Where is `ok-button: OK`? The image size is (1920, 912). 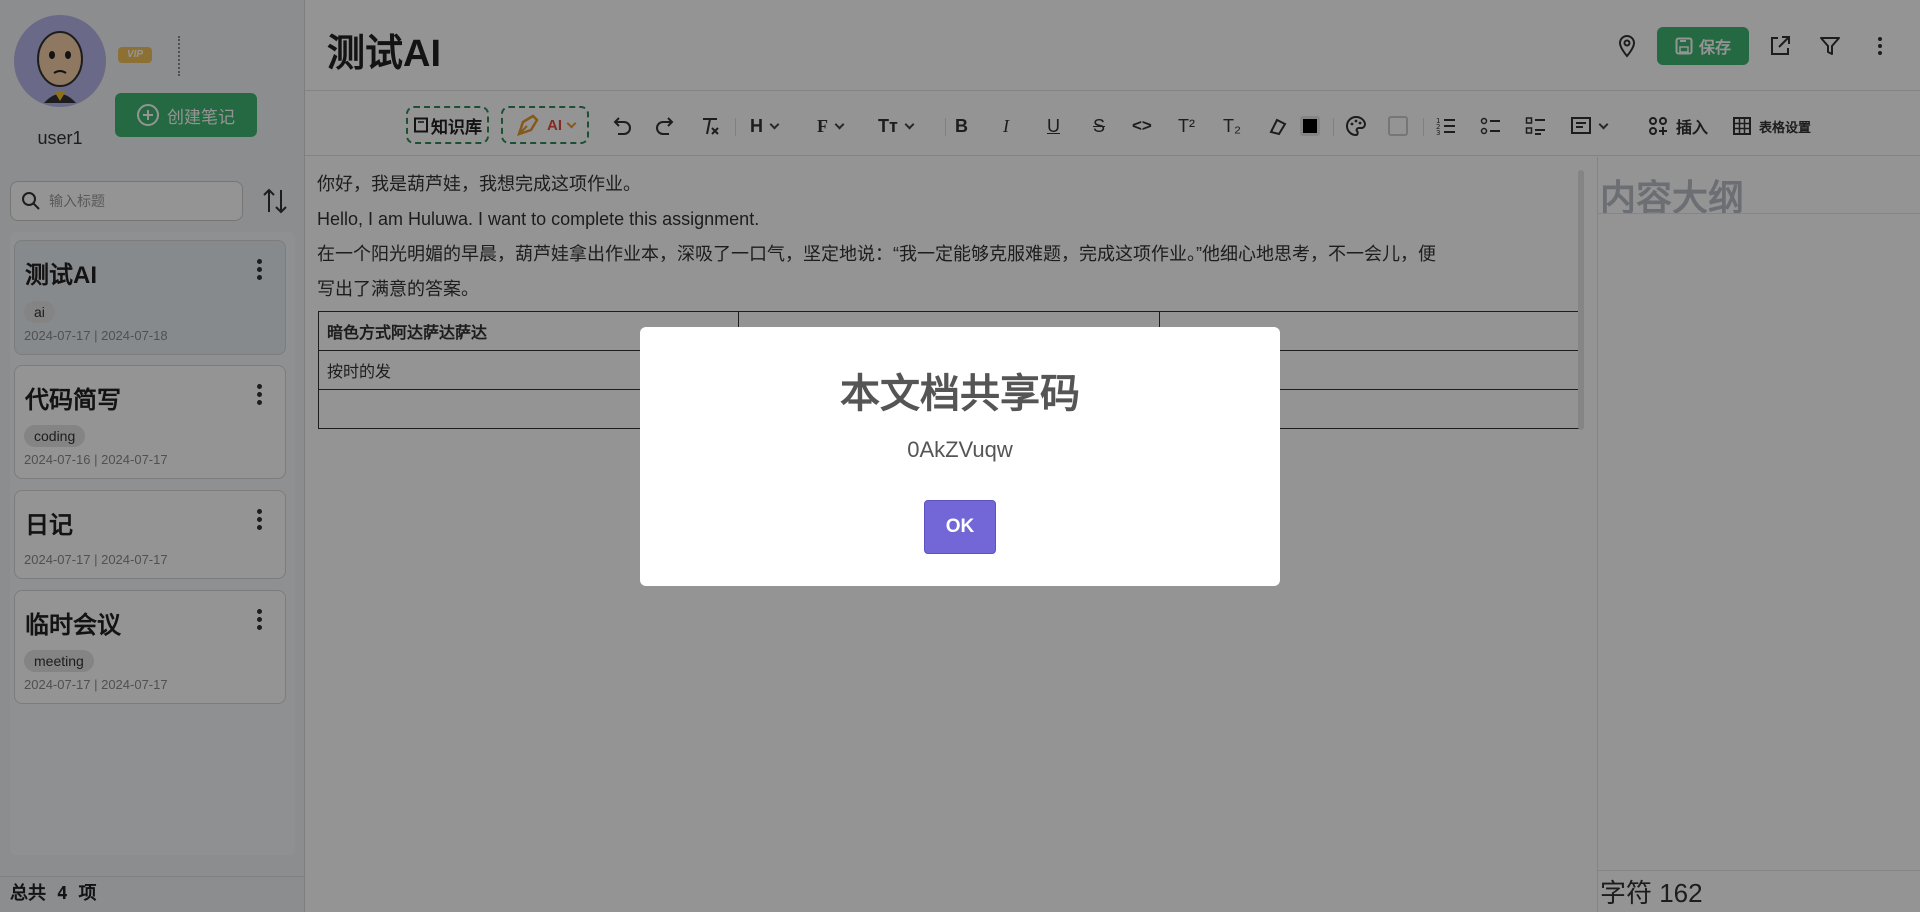
ok-button: OK is located at coordinates (960, 527).